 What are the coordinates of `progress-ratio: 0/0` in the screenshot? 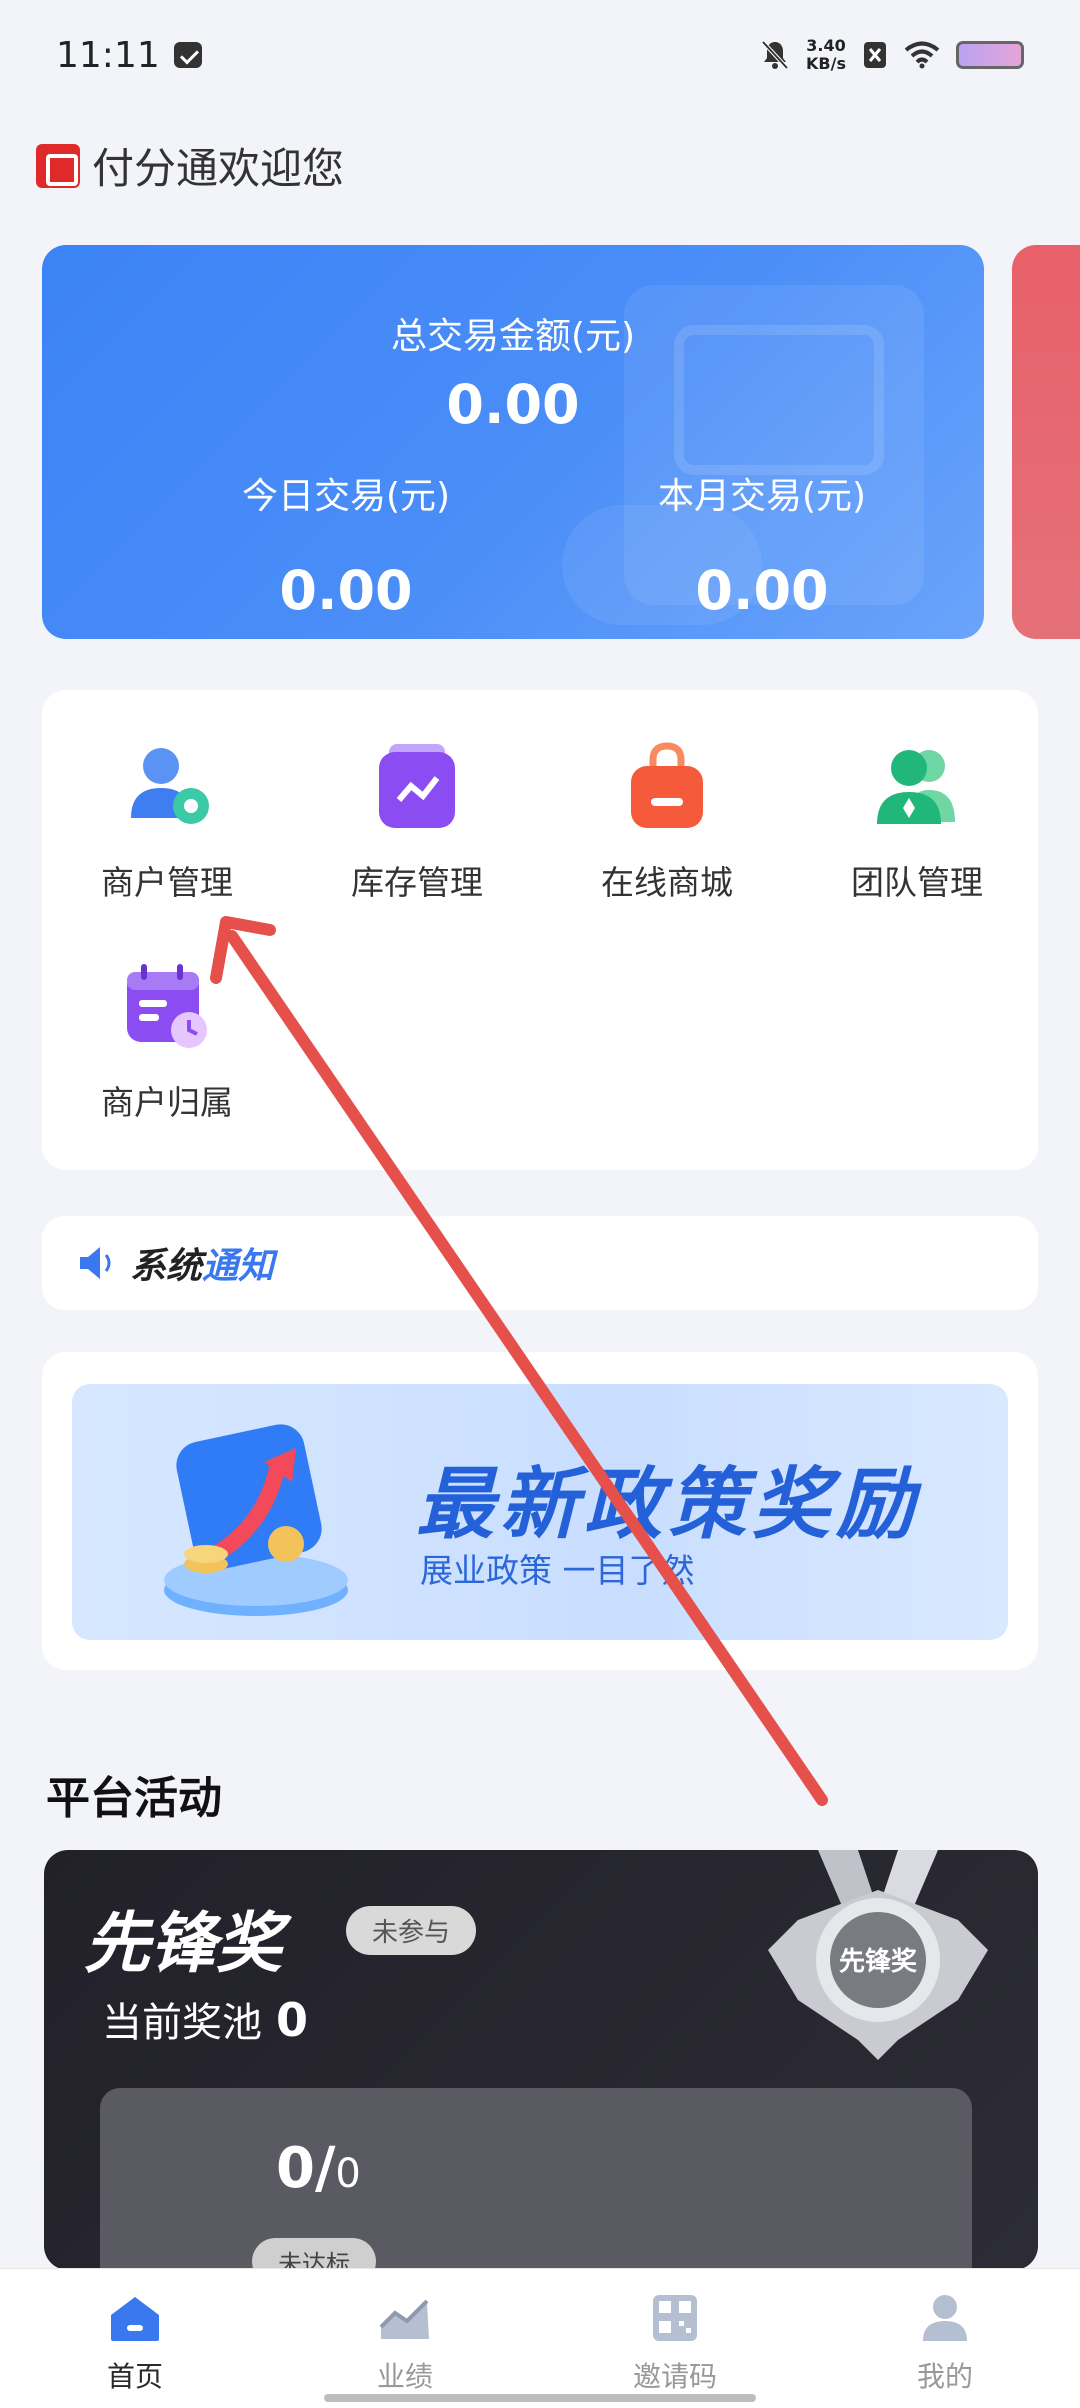 It's located at (318, 2168).